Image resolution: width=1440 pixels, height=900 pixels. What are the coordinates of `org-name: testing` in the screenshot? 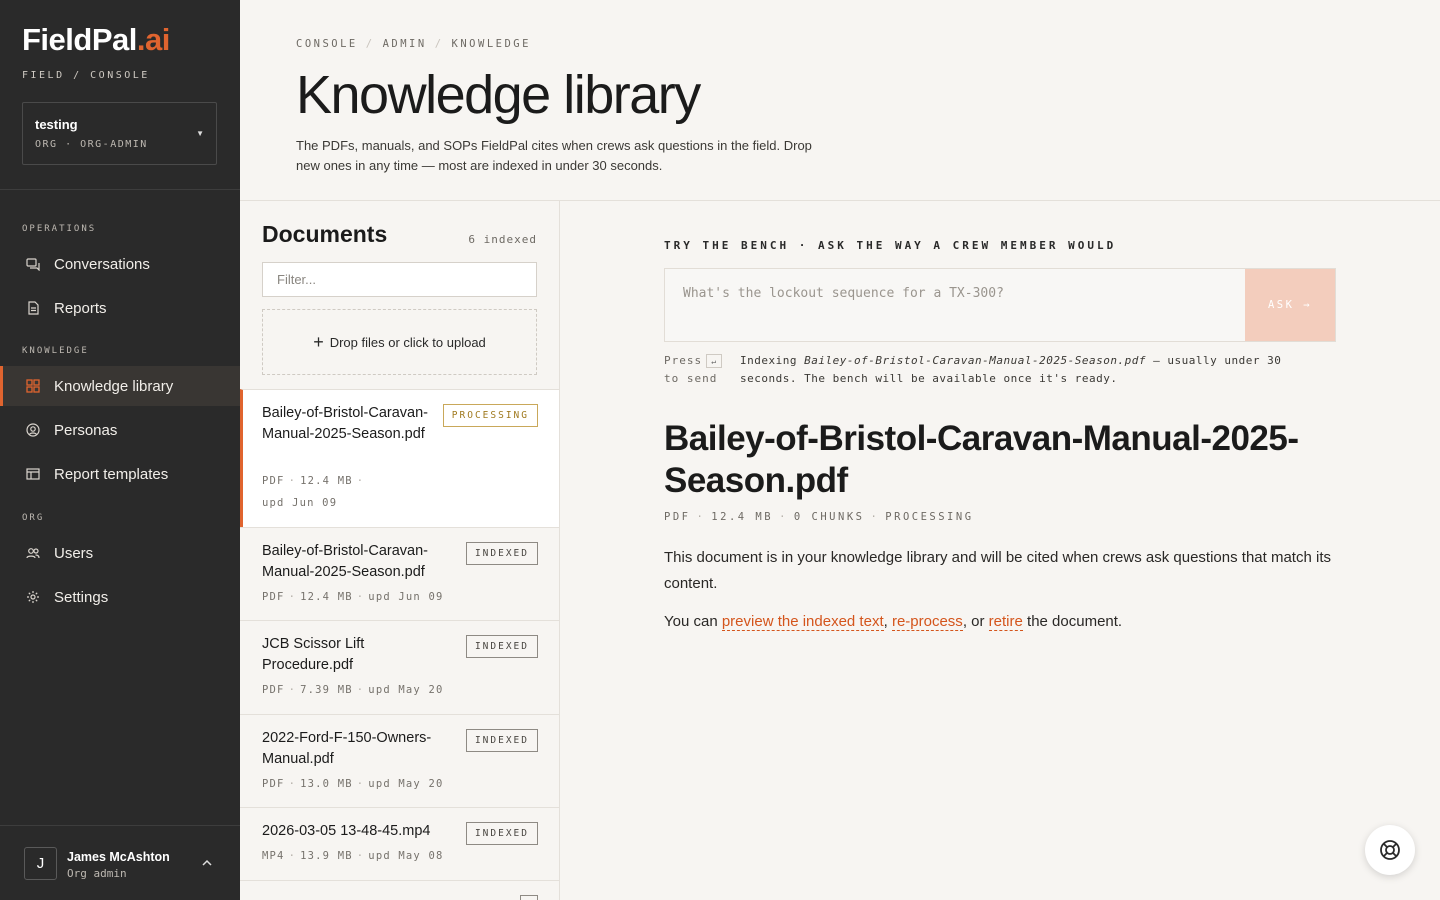 It's located at (56, 124).